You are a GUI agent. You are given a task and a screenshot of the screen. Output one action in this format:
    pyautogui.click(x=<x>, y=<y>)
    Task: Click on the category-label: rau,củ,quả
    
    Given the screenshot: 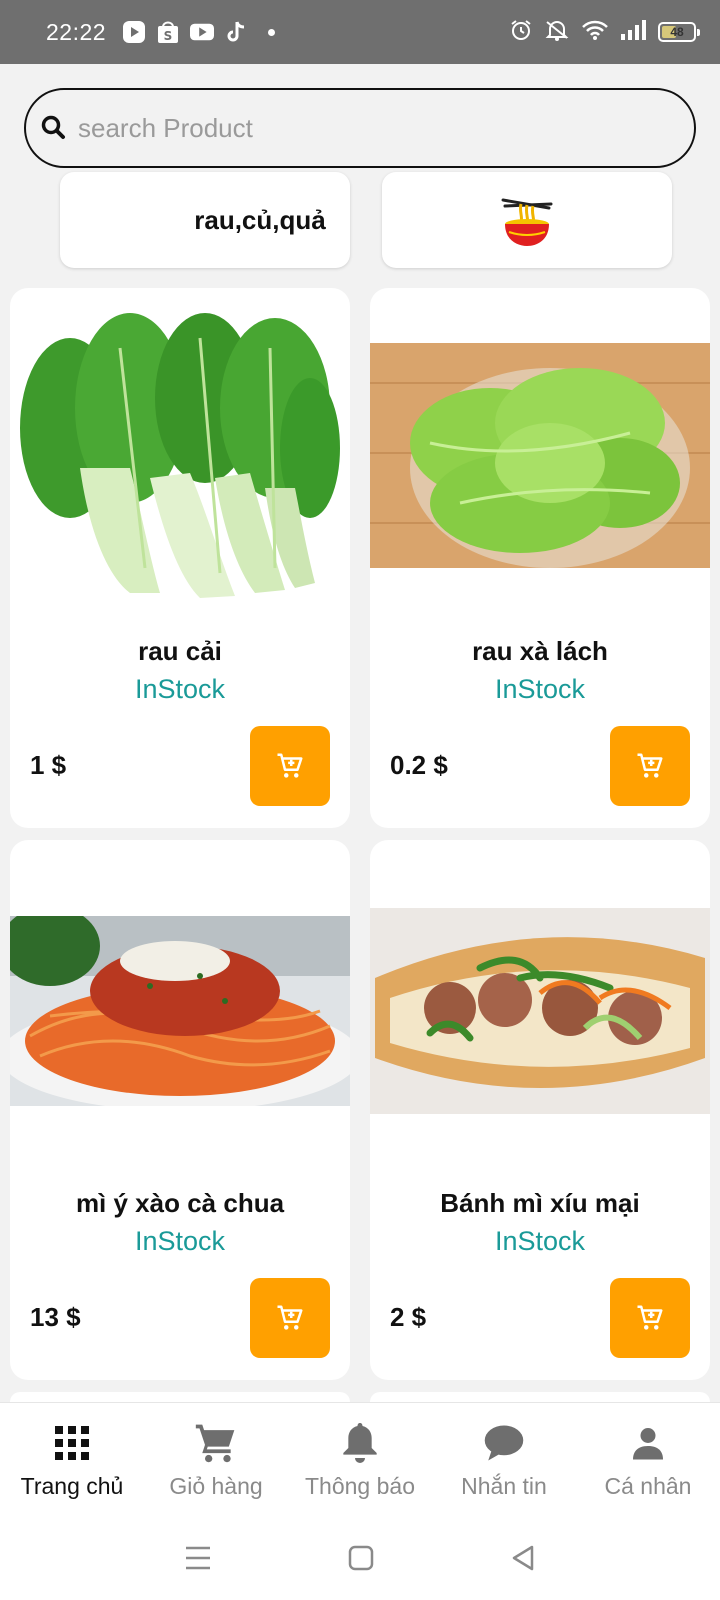 What is the action you would take?
    pyautogui.click(x=260, y=219)
    